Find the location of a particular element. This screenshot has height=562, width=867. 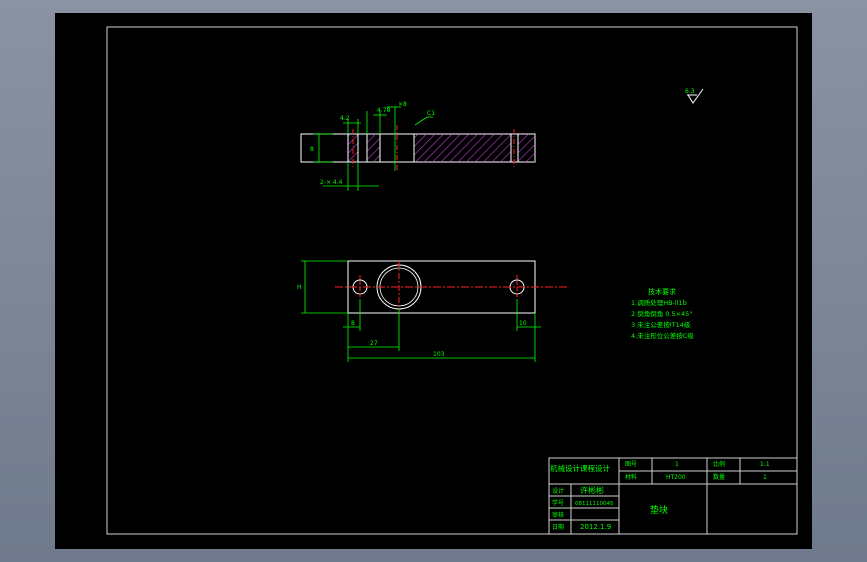

dim-width: H is located at coordinates (299, 287).